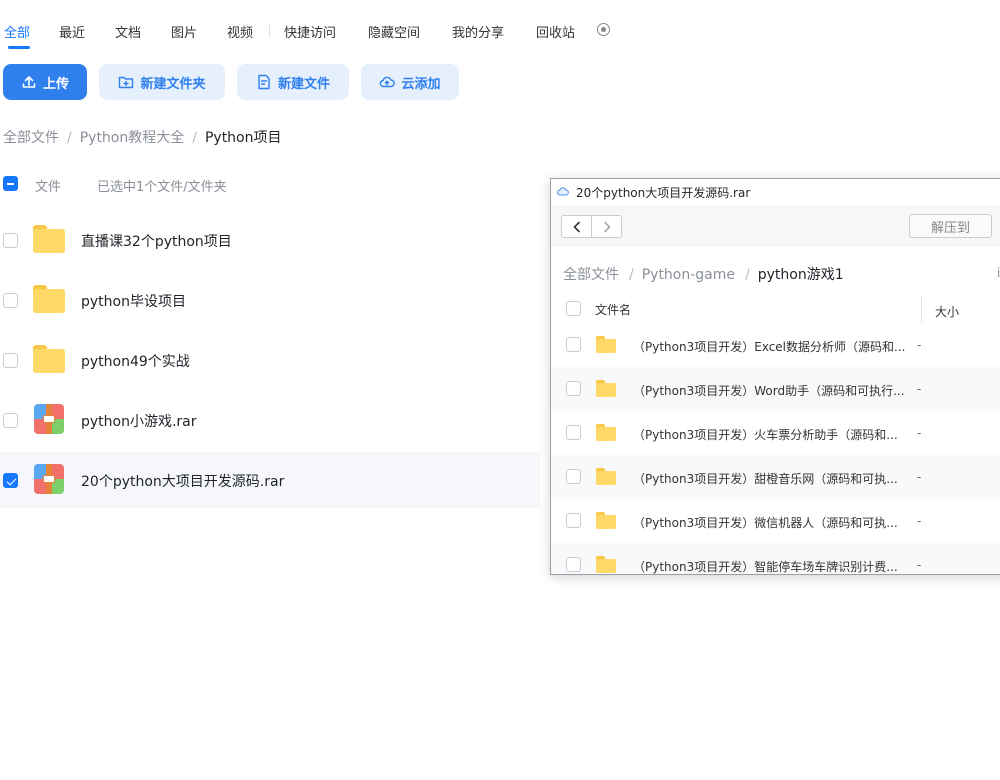  I want to click on file-name: 直播课32个python项目, so click(156, 241).